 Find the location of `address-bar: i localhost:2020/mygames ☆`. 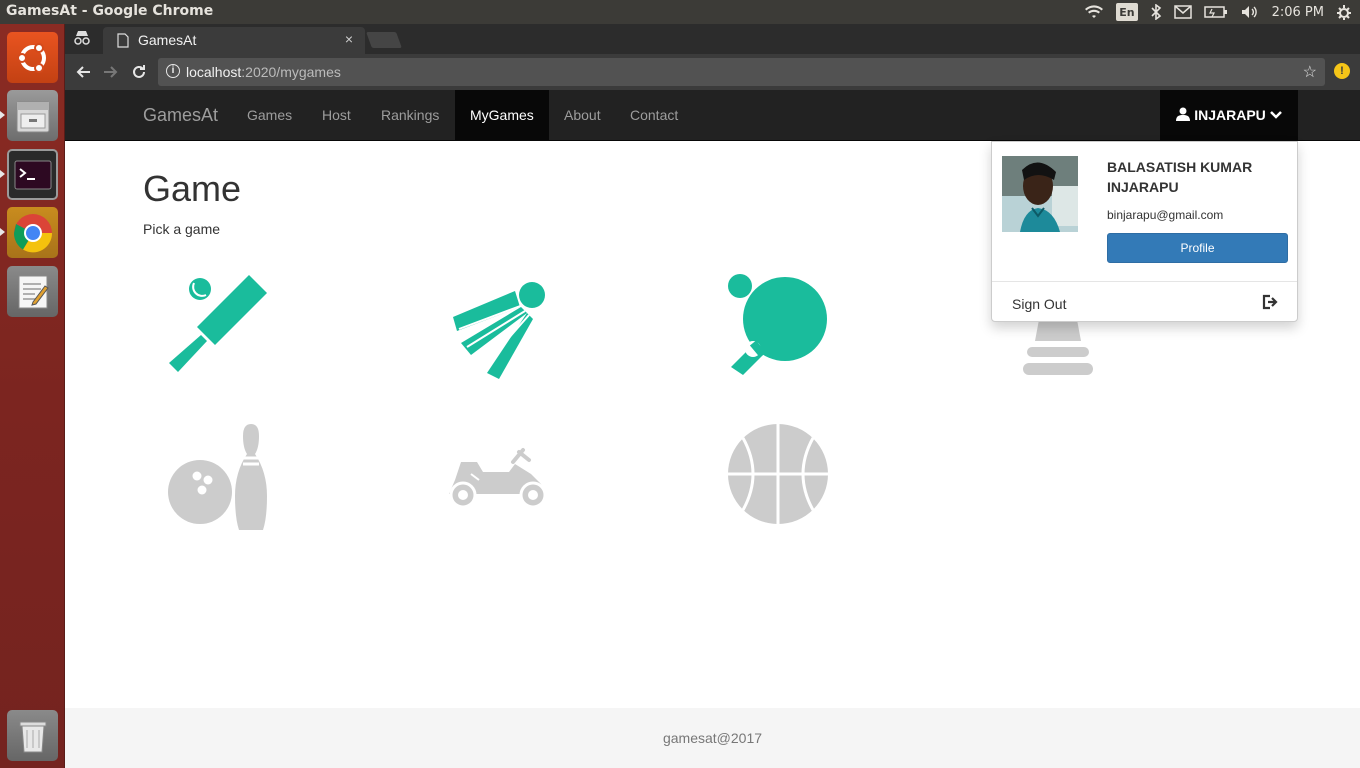

address-bar: i localhost:2020/mygames ☆ is located at coordinates (741, 72).